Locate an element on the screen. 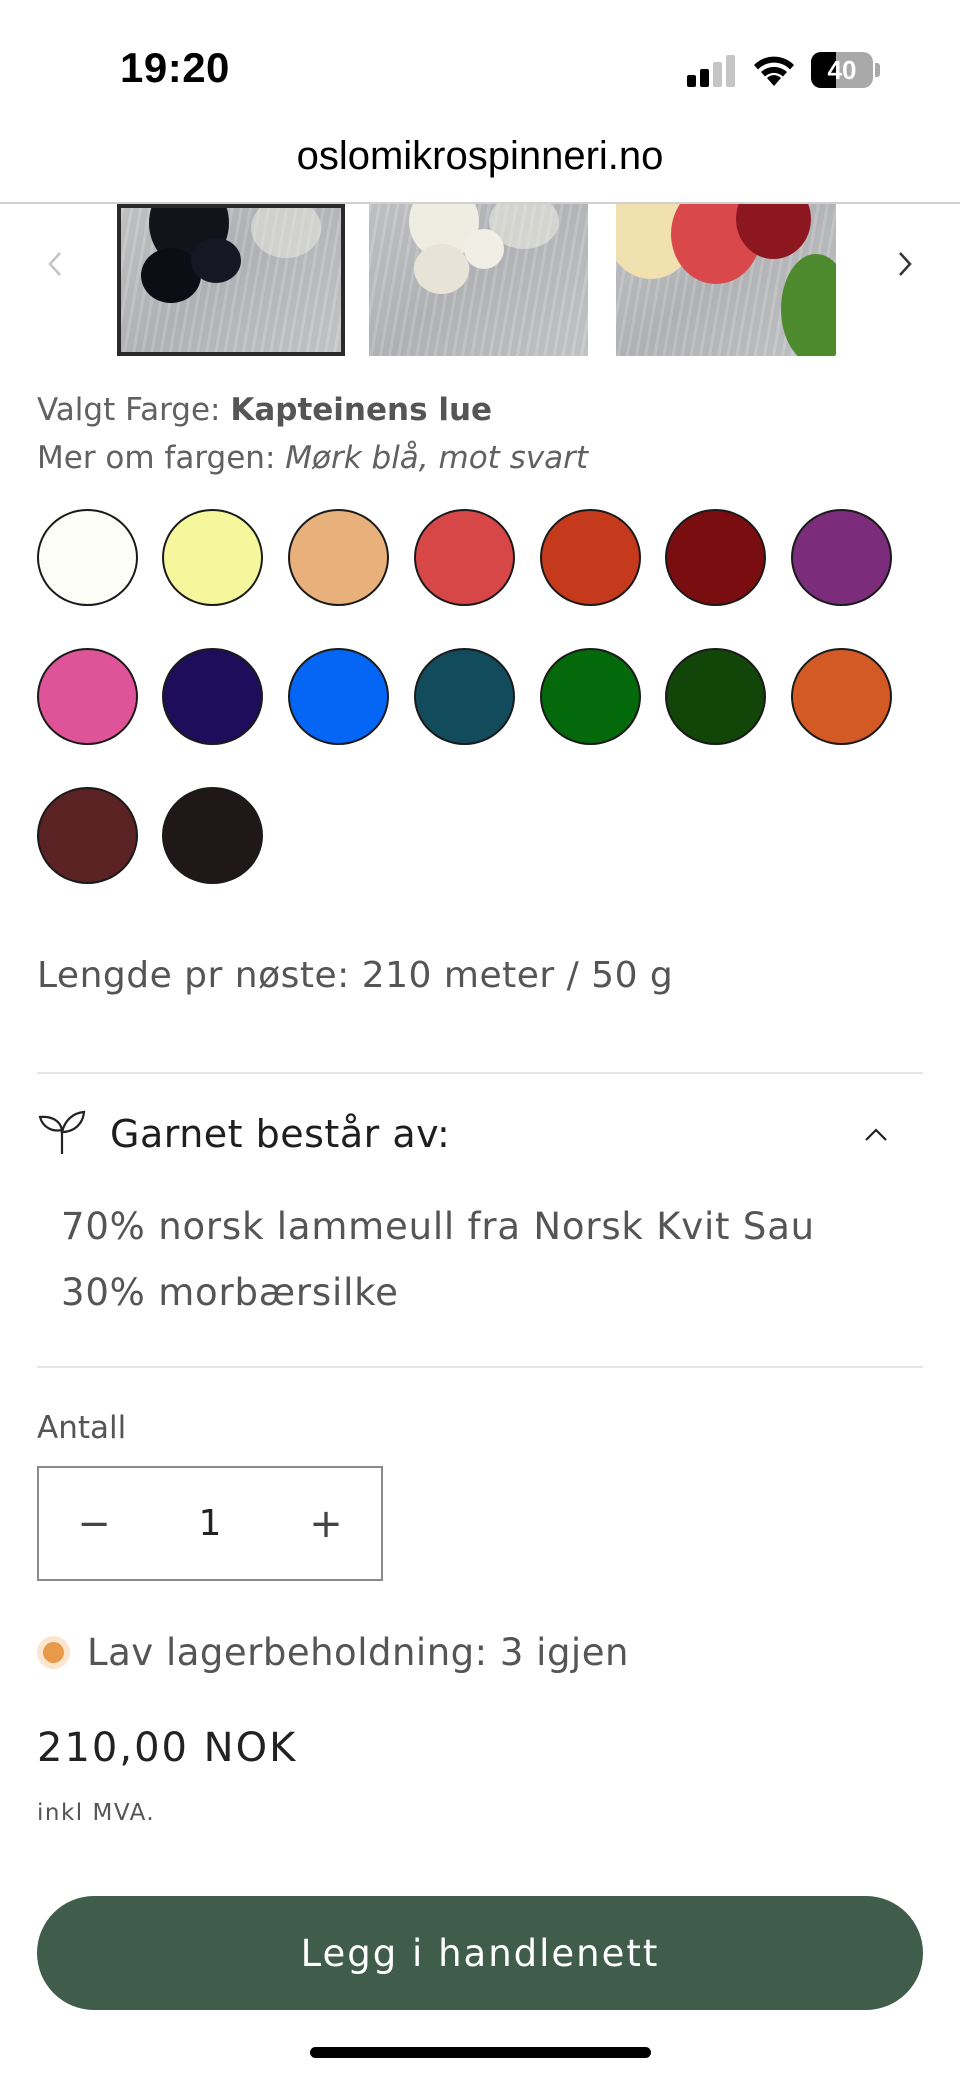 Image resolution: width=960 pixels, height=2081 pixels. divider-bottom is located at coordinates (480, 1367).